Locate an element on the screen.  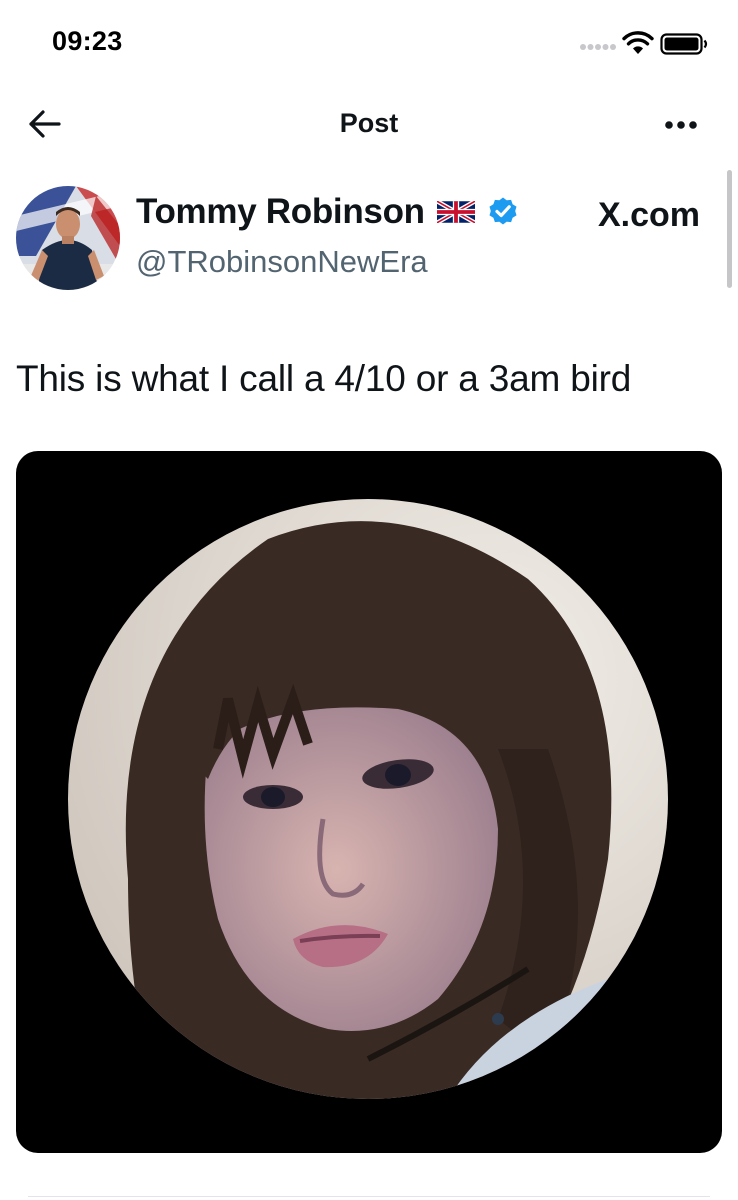
author-handle: @TRobinsonNewEra is located at coordinates (282, 262).